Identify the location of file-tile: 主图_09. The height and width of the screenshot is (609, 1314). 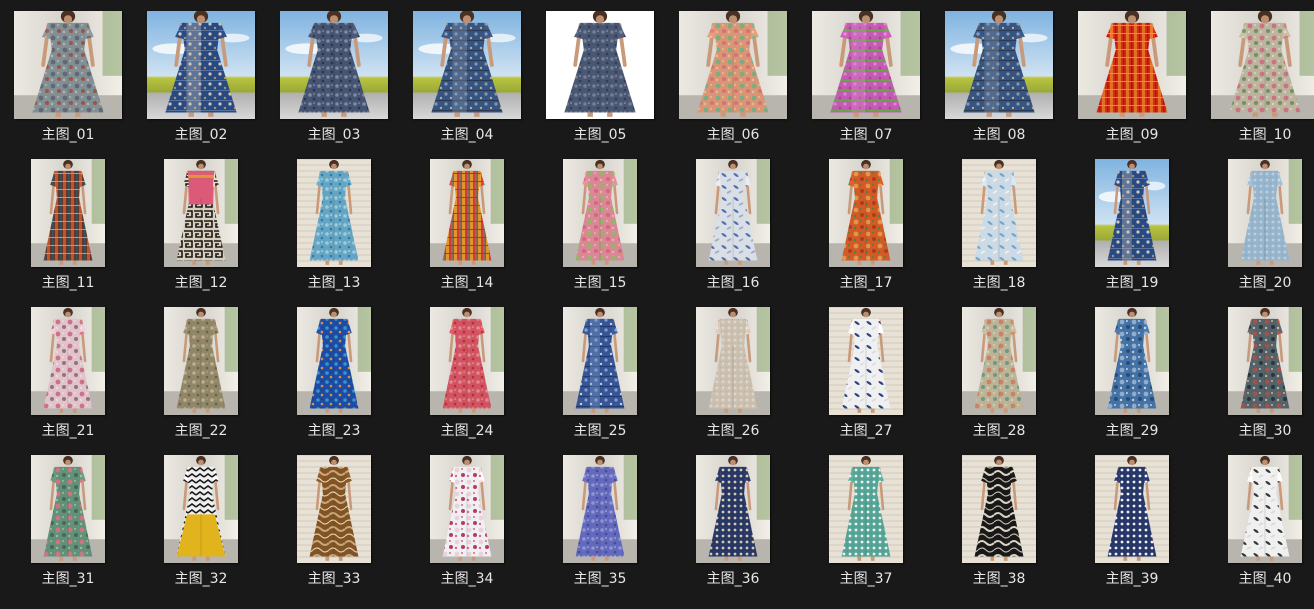
(1132, 82).